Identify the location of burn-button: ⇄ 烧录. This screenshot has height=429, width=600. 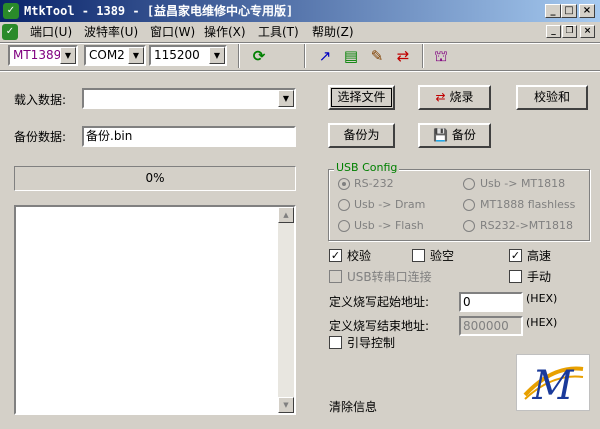
(454, 97).